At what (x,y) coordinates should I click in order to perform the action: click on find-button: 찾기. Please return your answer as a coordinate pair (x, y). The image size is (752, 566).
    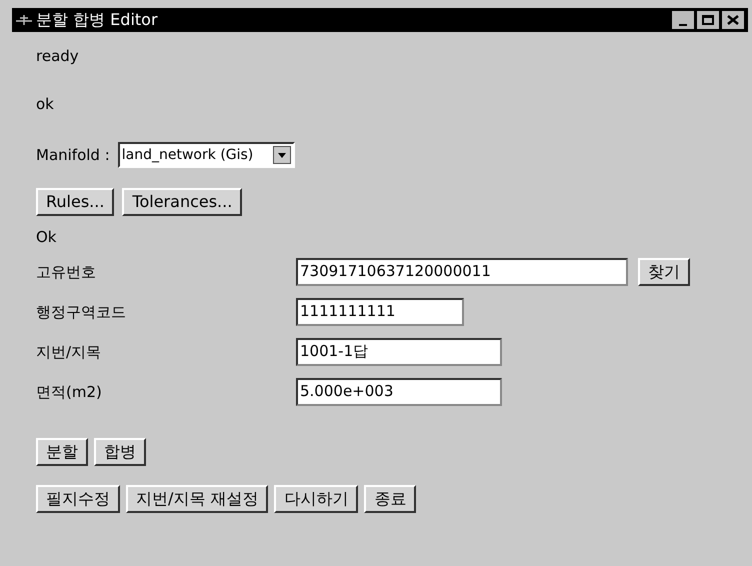
    Looking at the image, I should click on (664, 272).